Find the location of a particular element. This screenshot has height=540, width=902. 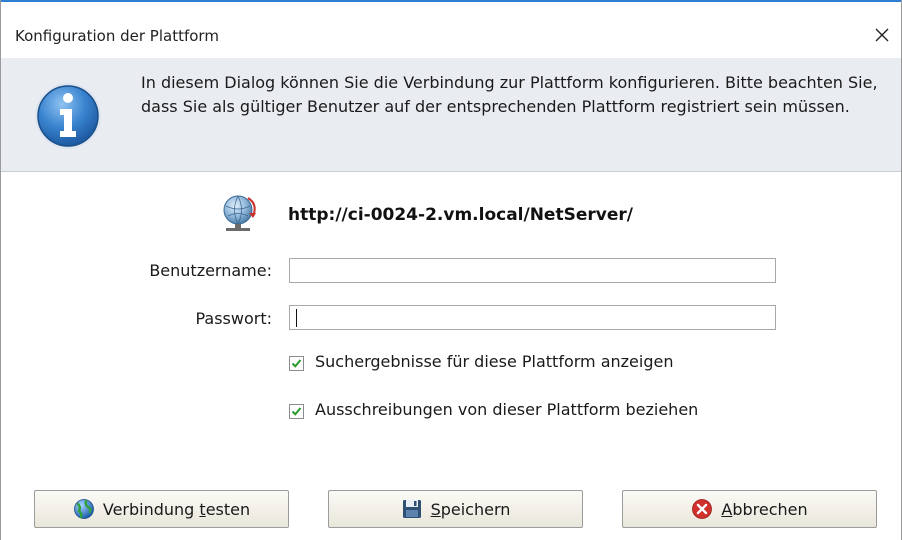

password-label: Passwort: is located at coordinates (233, 318).